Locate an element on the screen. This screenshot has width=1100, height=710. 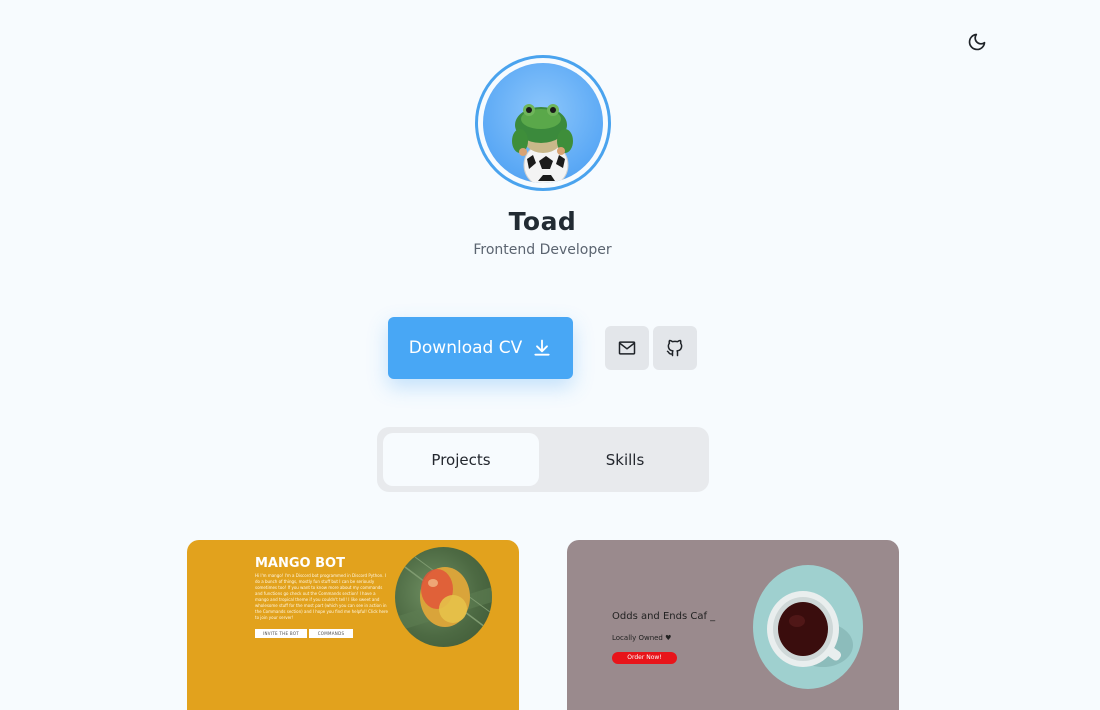
section-tabs: Projects Skills is located at coordinates (543, 459).